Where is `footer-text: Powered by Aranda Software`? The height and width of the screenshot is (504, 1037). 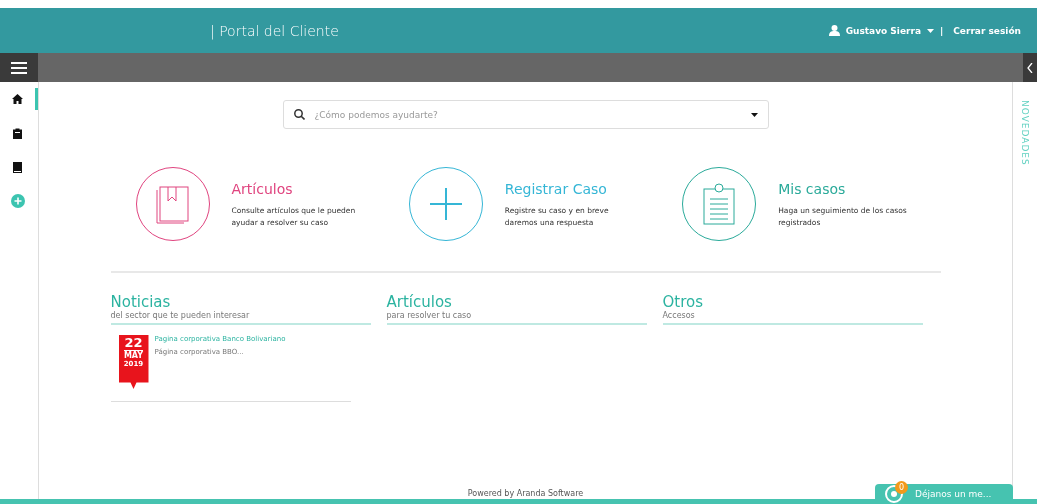 footer-text: Powered by Aranda Software is located at coordinates (525, 493).